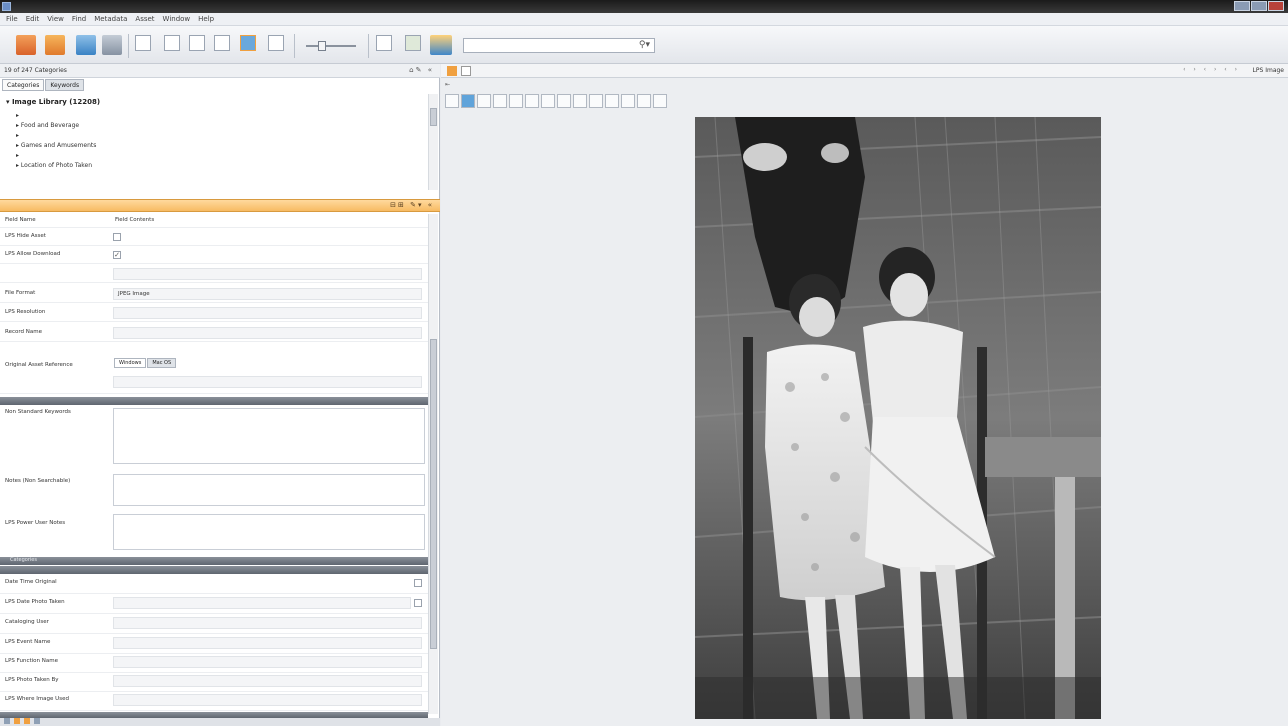 The image size is (1288, 726). Describe the element at coordinates (79, 19) in the screenshot. I see `menu-find: Find` at that location.